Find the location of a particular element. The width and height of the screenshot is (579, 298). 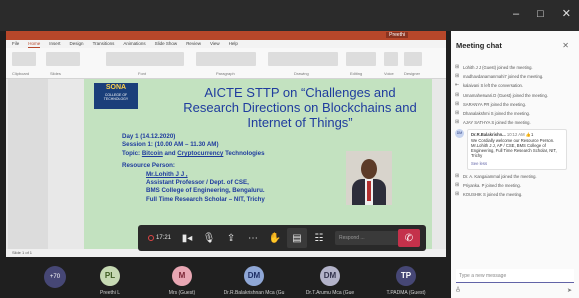

see-more-link: See less is located at coordinates (517, 163).